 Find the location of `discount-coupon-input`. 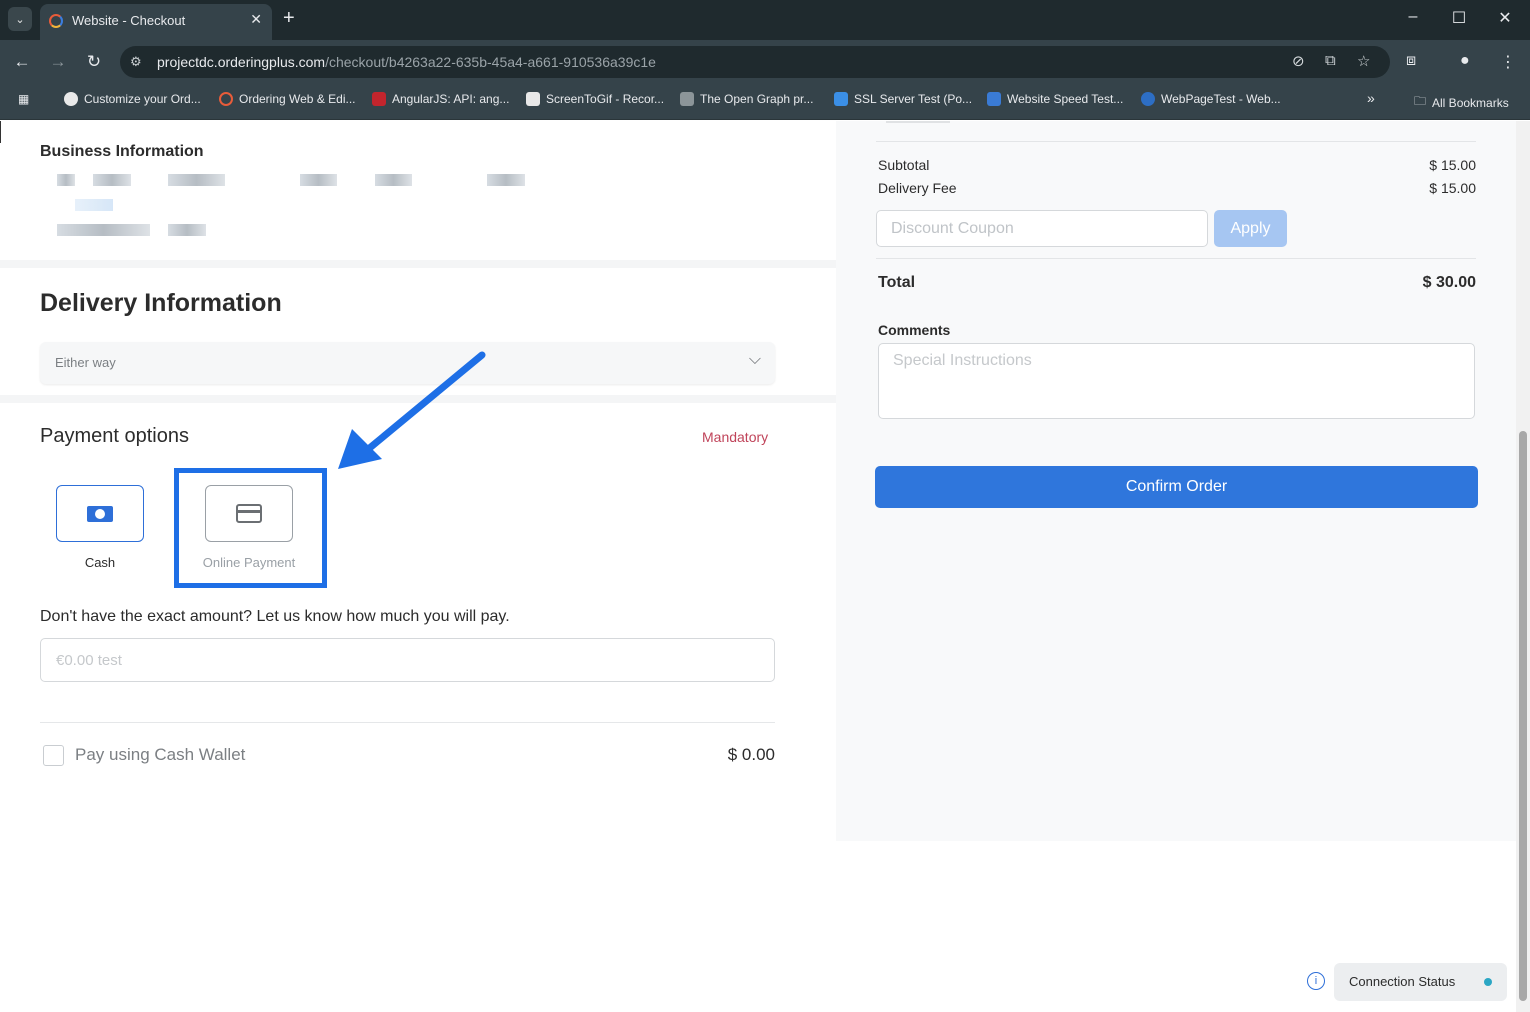

discount-coupon-input is located at coordinates (1042, 228).